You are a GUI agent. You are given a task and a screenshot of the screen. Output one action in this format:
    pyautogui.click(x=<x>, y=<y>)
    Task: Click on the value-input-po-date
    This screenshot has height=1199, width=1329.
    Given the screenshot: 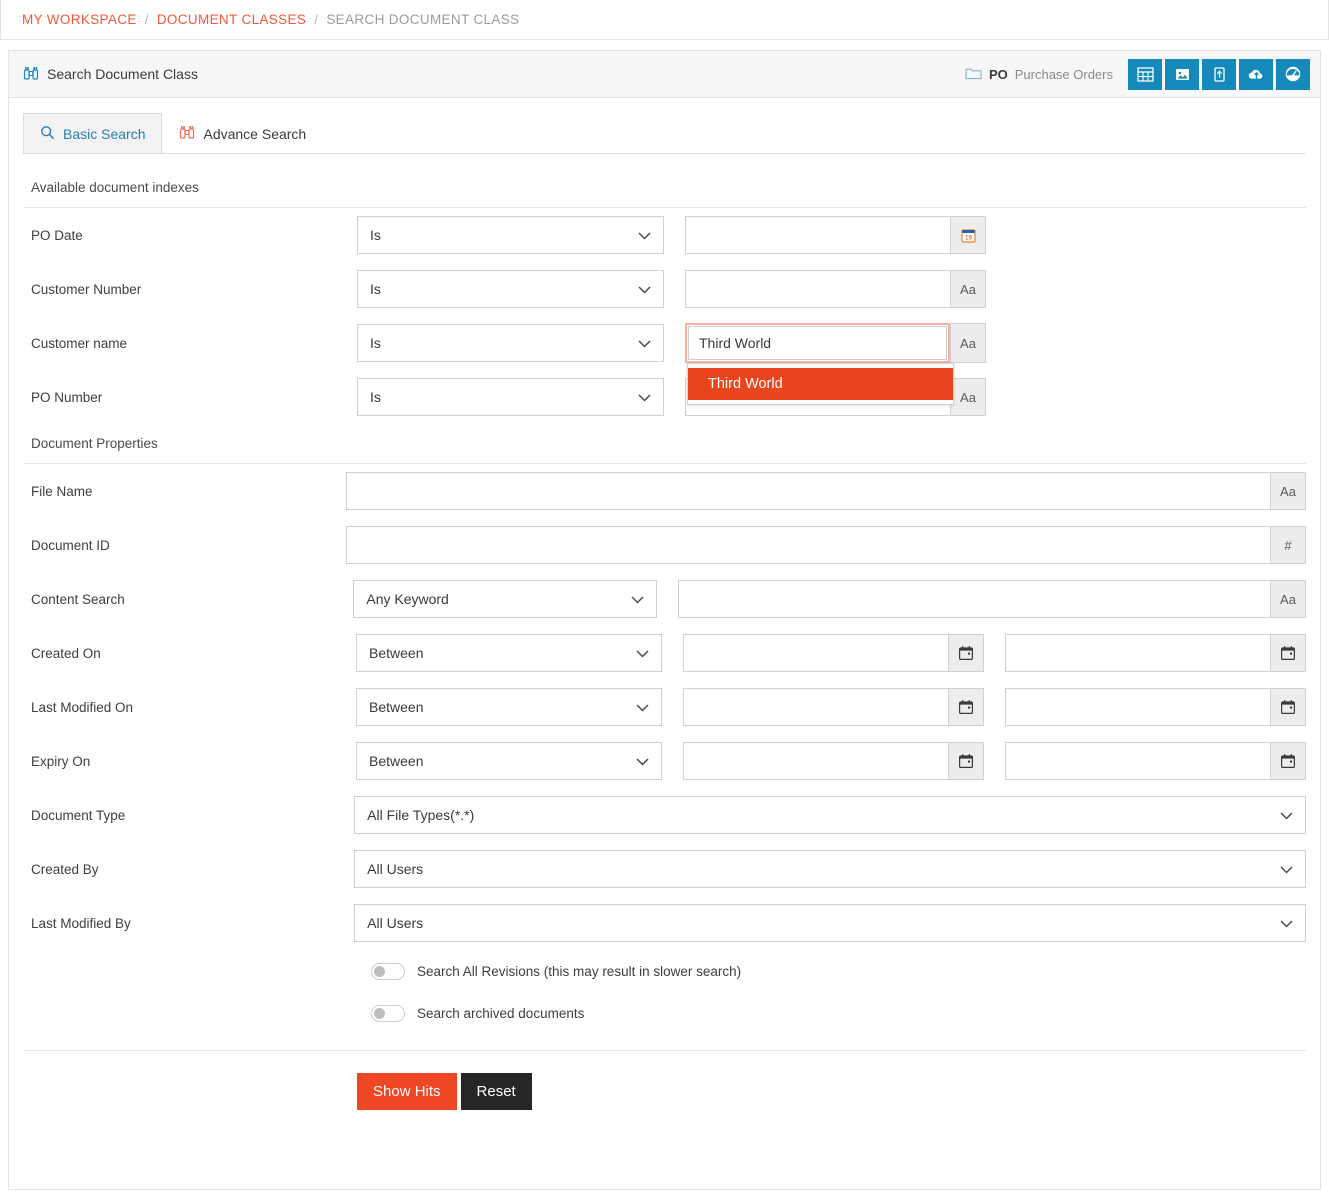 What is the action you would take?
    pyautogui.click(x=817, y=235)
    